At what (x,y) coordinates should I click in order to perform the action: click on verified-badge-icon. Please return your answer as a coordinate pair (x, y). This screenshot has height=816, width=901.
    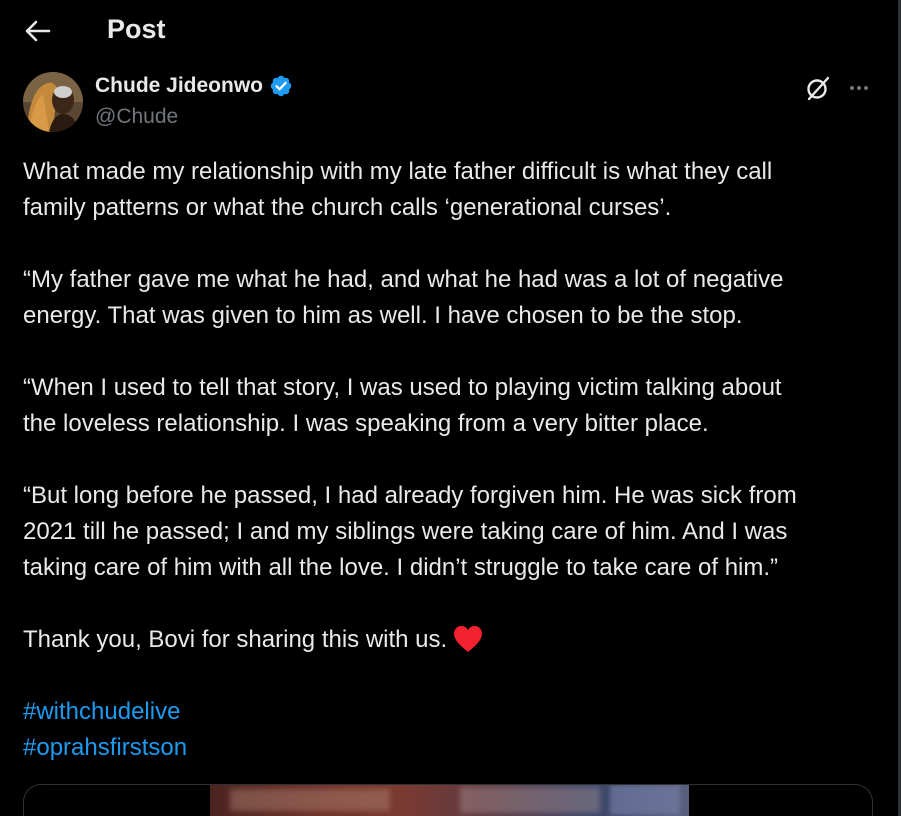
    Looking at the image, I should click on (281, 86).